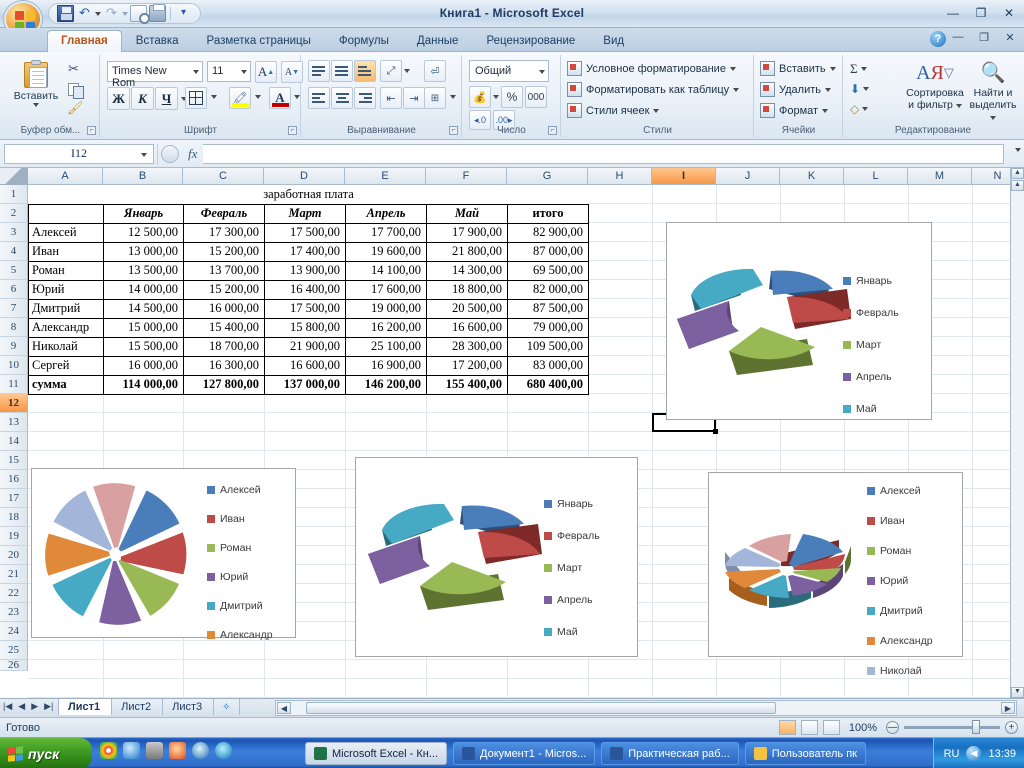 The image size is (1024, 768). Describe the element at coordinates (795, 89) in the screenshot. I see `delete-cells-button: Удалить` at that location.